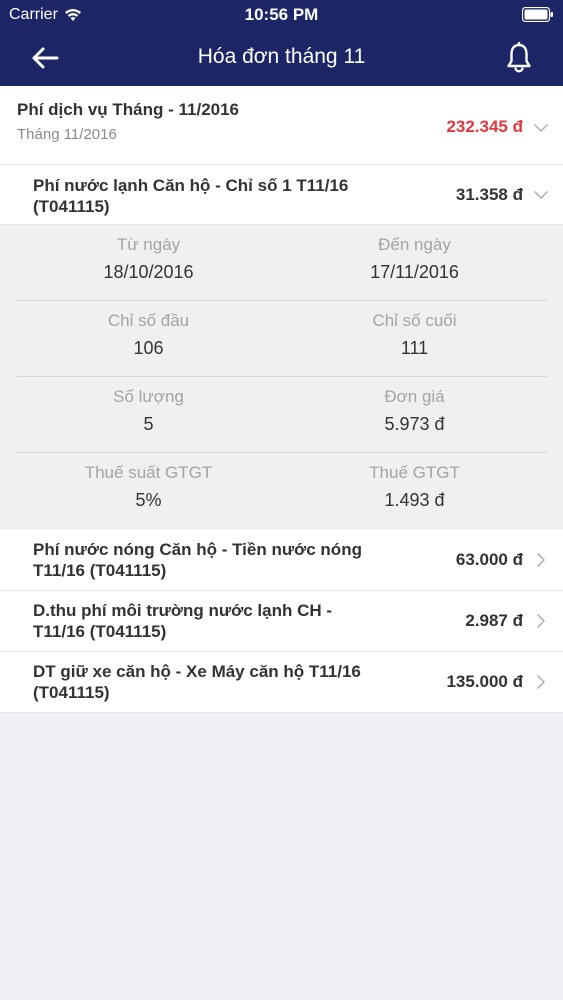 The width and height of the screenshot is (563, 1000). I want to click on status-time: 10:56 PM, so click(281, 14).